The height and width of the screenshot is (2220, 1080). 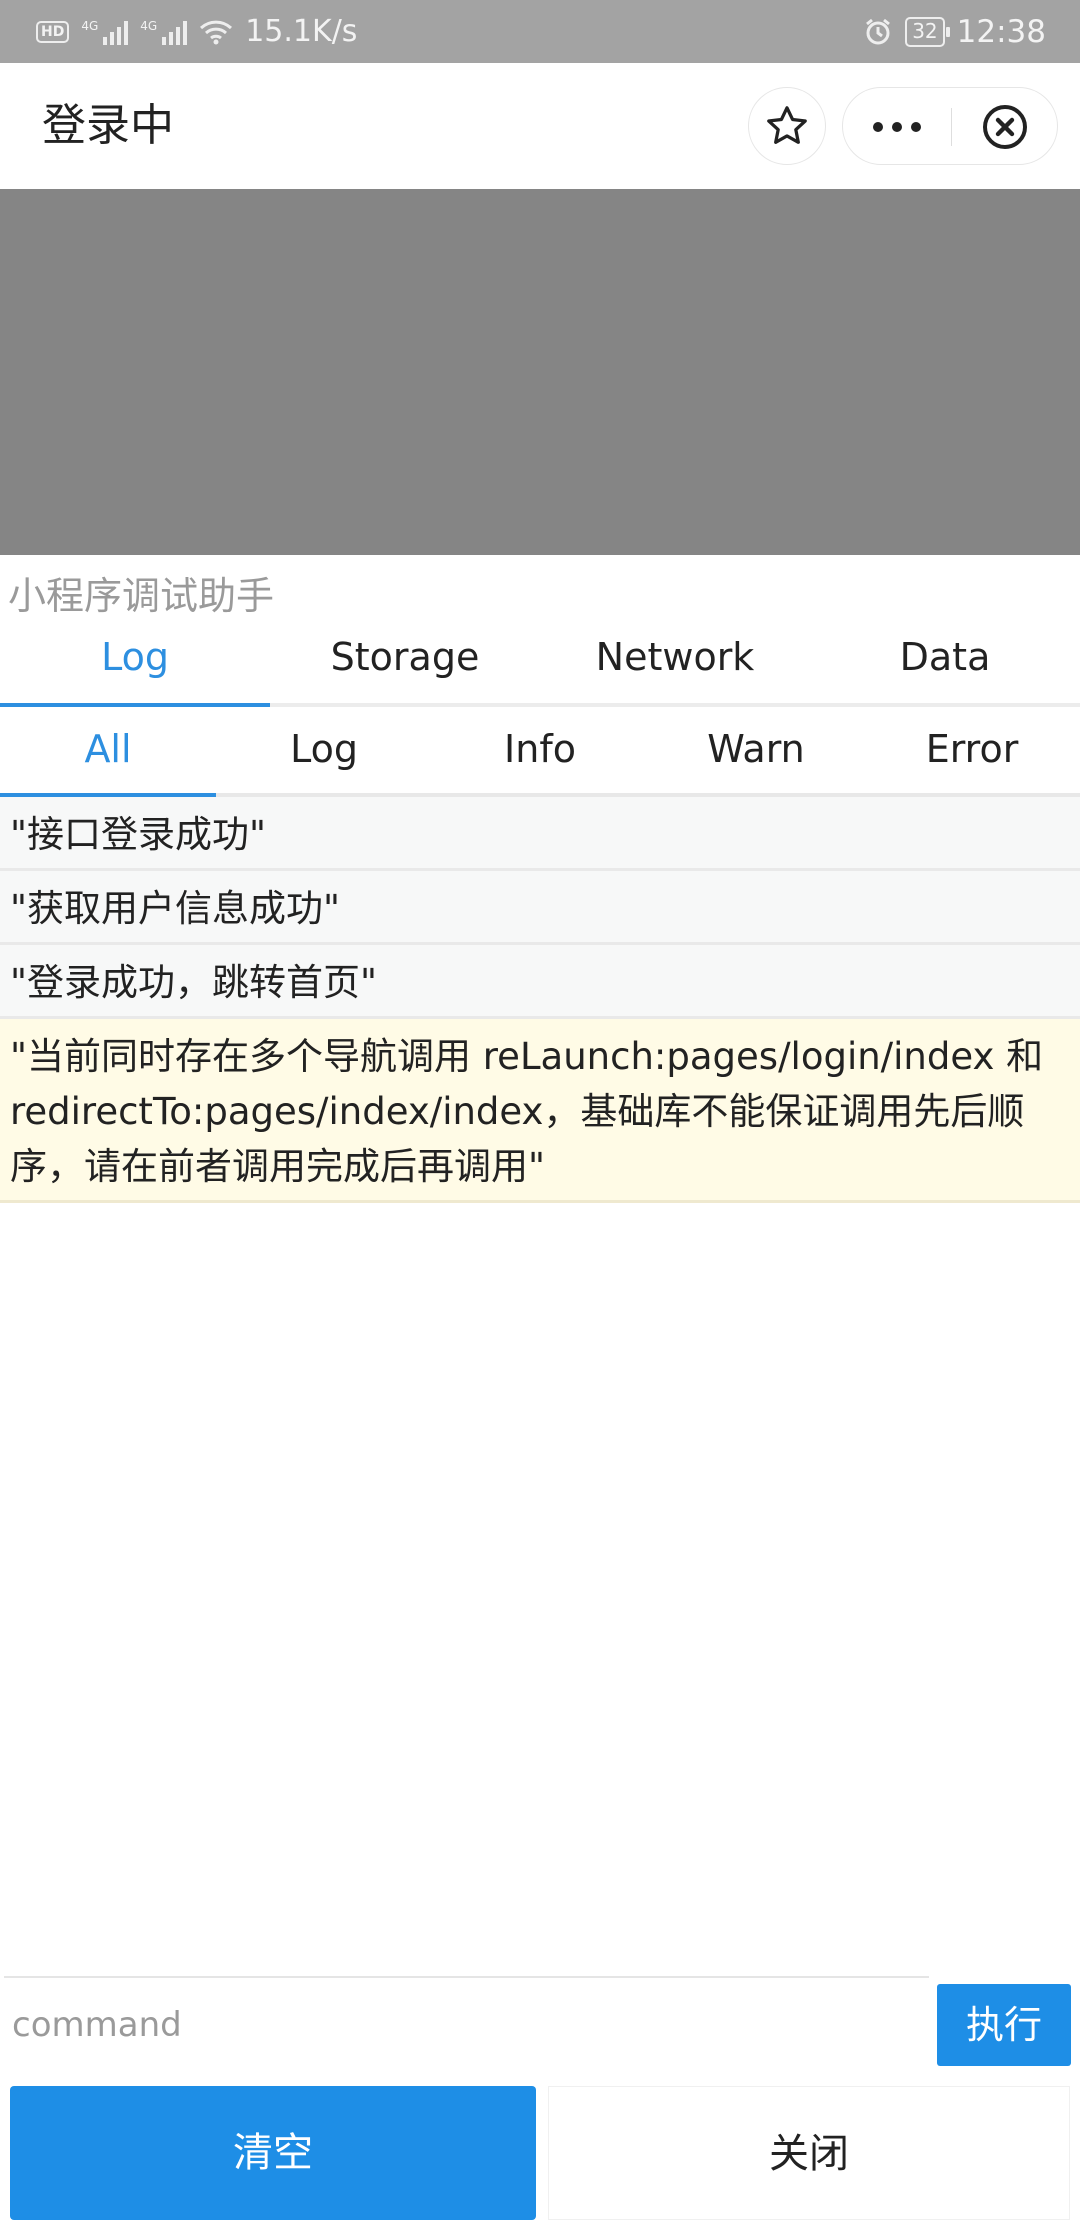 I want to click on more-button, so click(x=897, y=127).